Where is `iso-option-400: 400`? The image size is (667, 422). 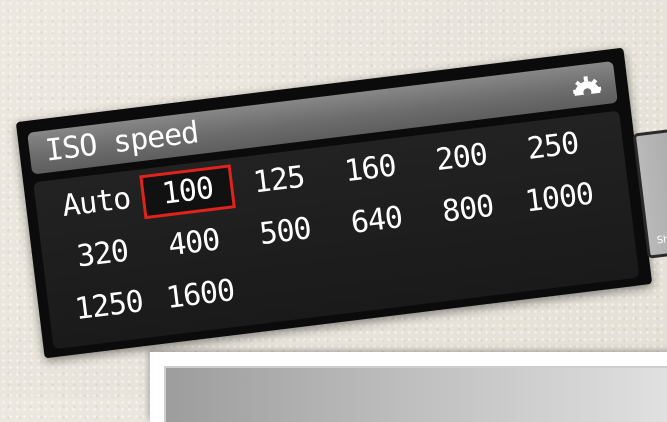
iso-option-400: 400 is located at coordinates (194, 243).